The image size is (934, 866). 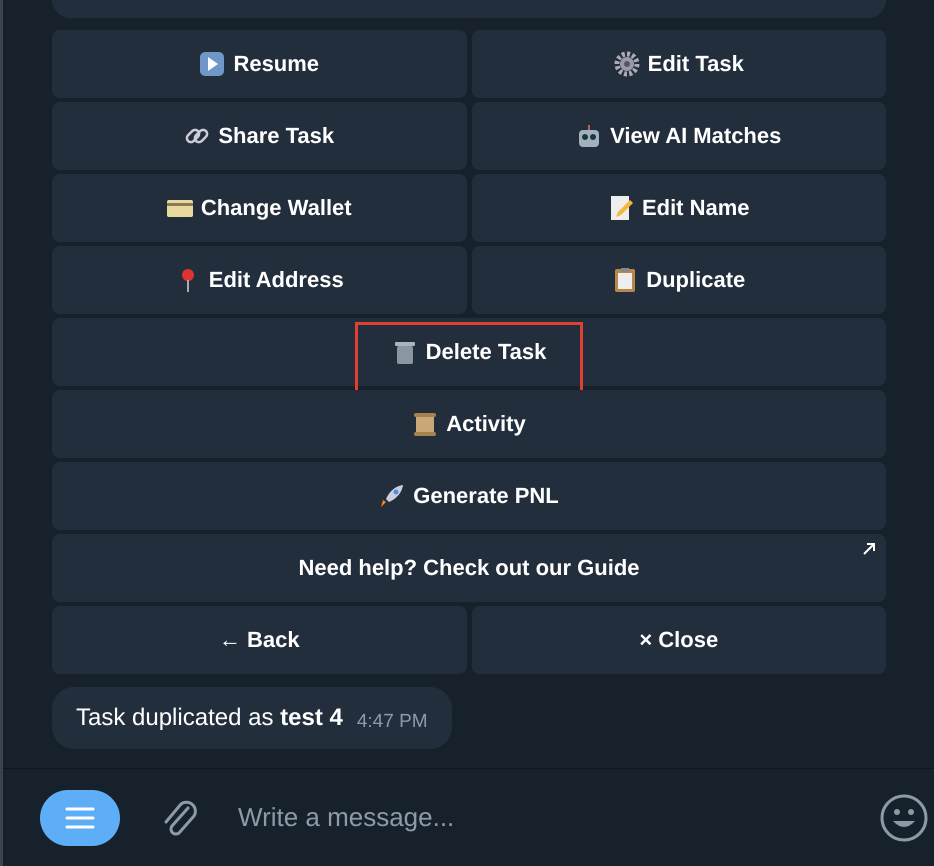 I want to click on keyboard-button: Activity, so click(x=469, y=424).